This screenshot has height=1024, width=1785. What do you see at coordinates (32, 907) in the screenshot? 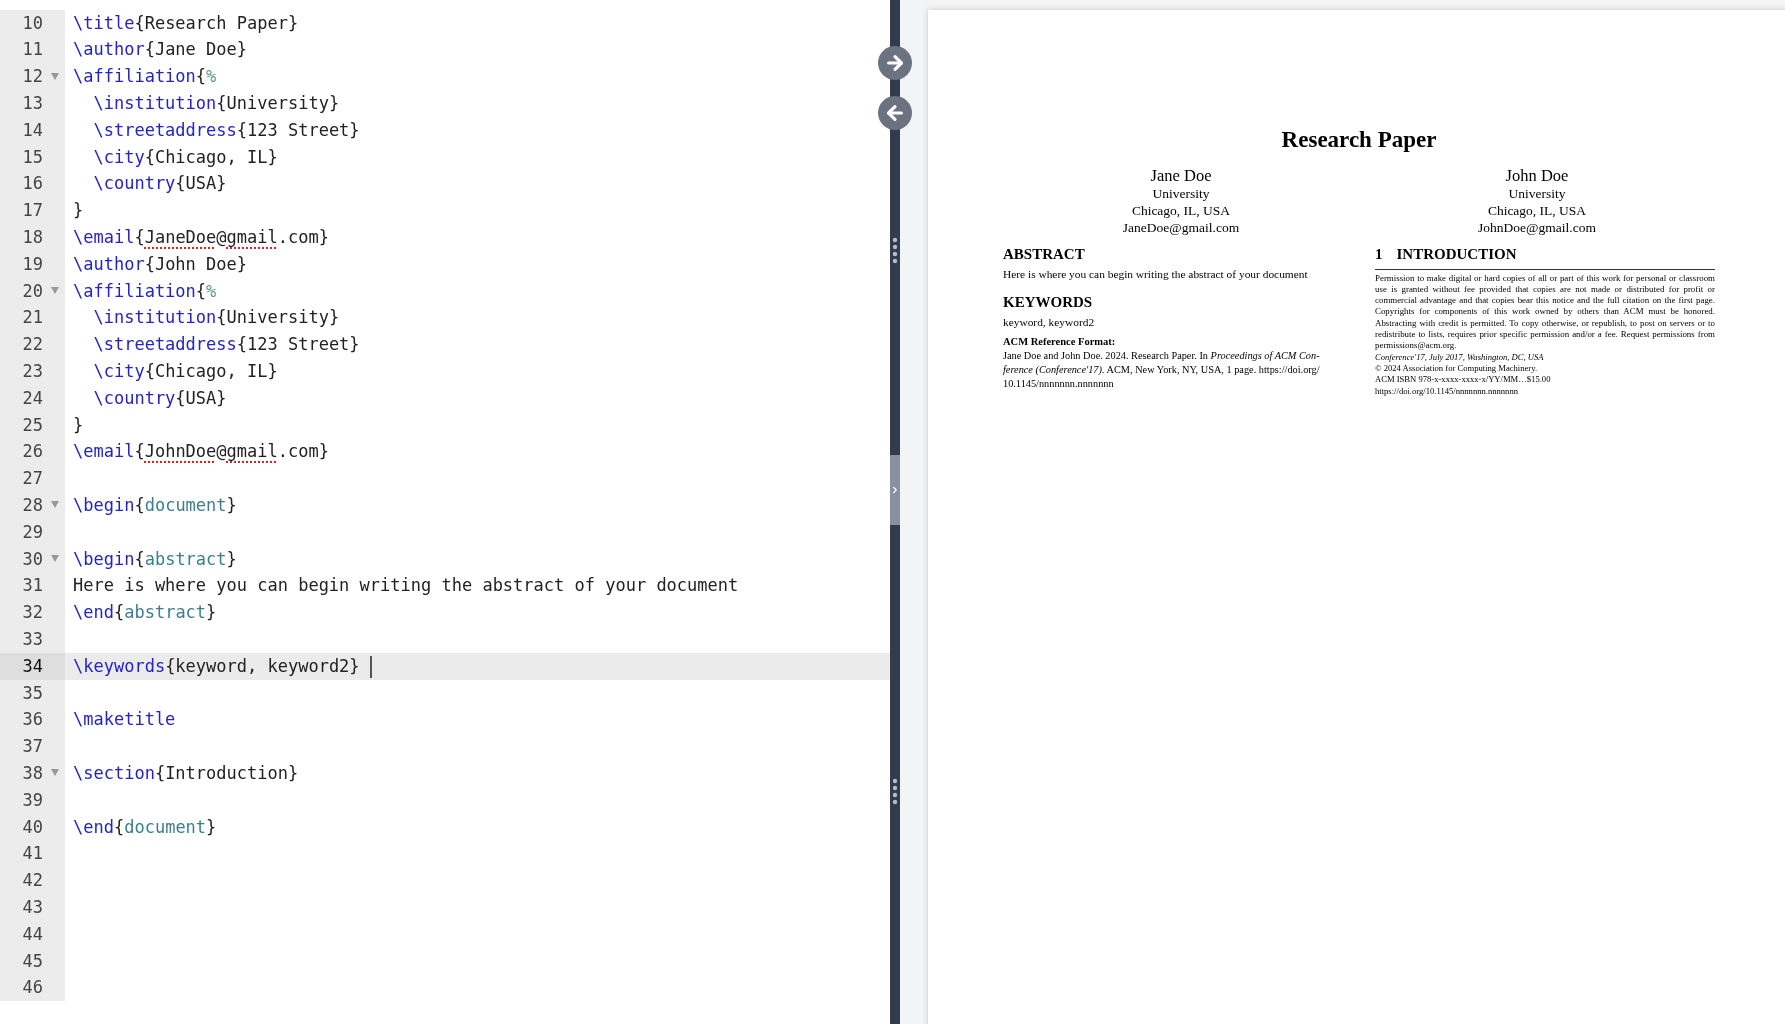
I see `line-number: 43` at bounding box center [32, 907].